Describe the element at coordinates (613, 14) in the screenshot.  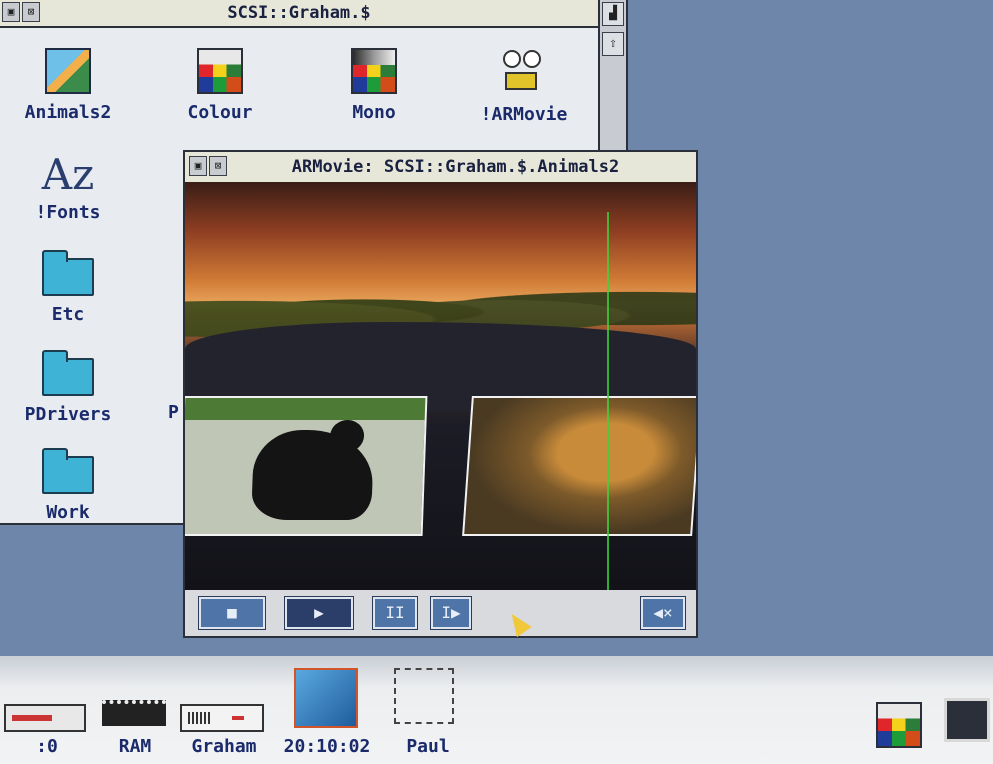
I see `toggle-size-icon: ▟` at that location.